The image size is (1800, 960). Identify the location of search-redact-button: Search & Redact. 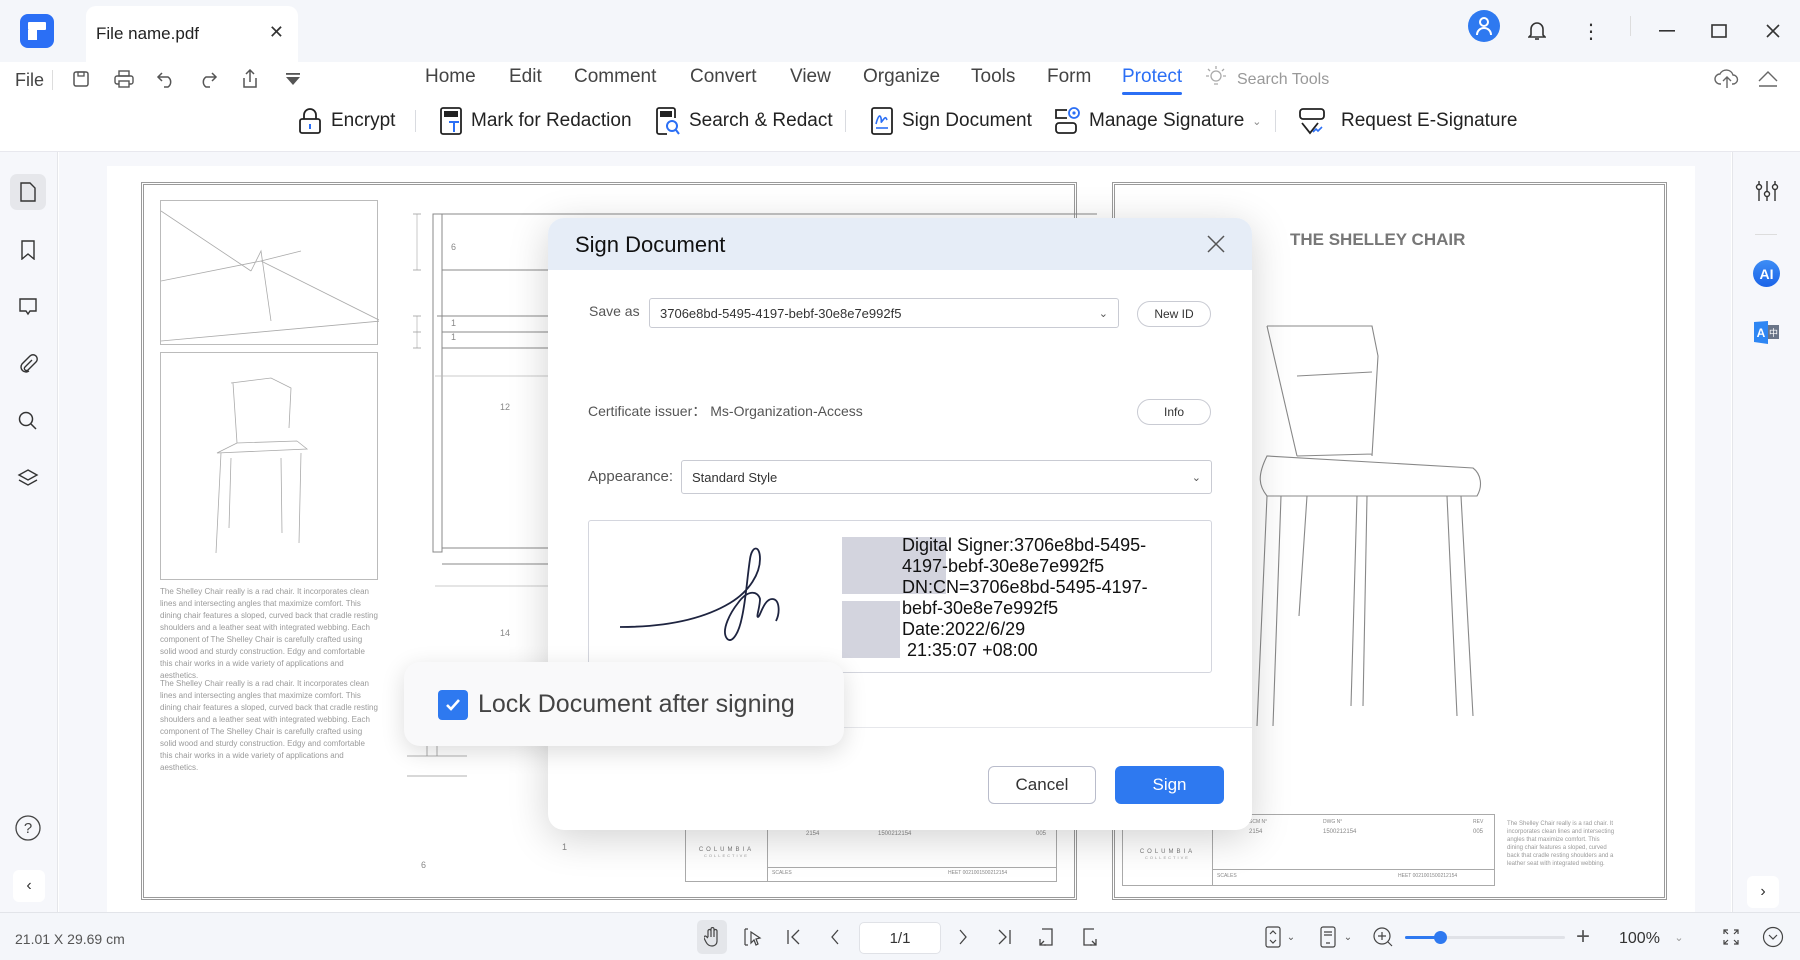
(744, 121).